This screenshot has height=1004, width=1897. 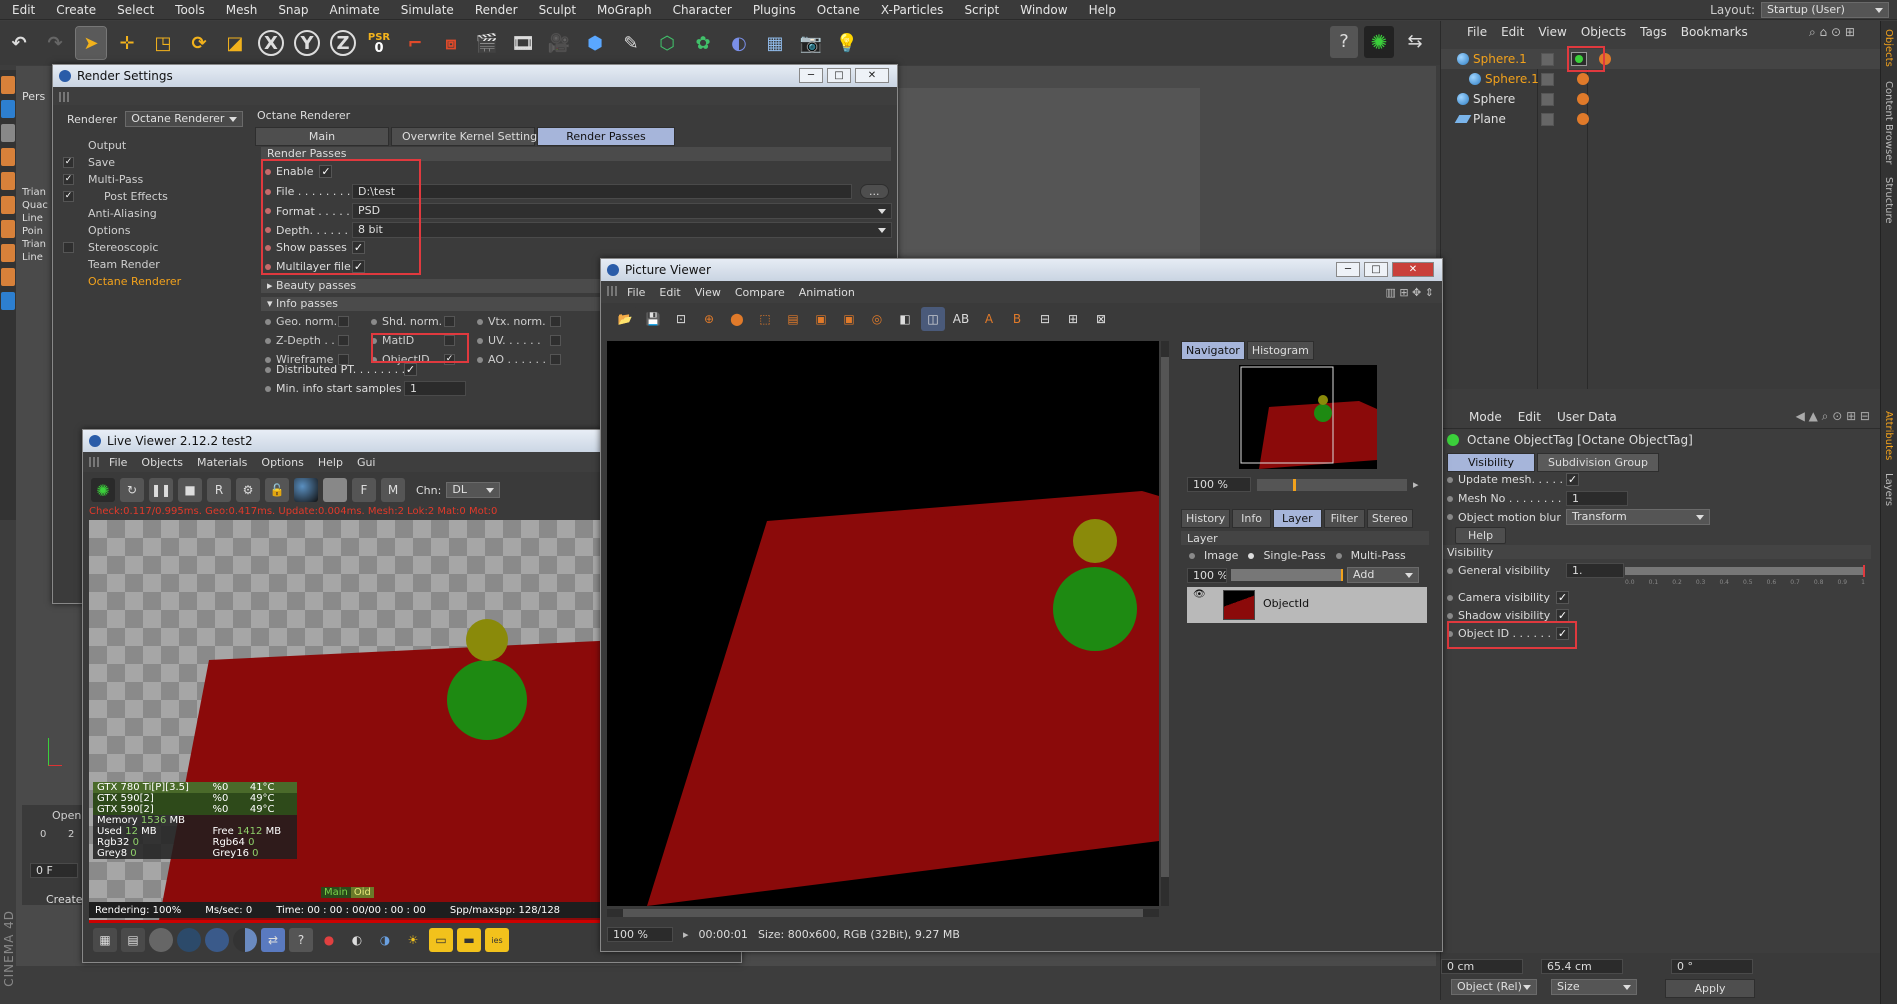 What do you see at coordinates (148, 213) in the screenshot?
I see `render-settings-tree-item: Anti-Aliasing` at bounding box center [148, 213].